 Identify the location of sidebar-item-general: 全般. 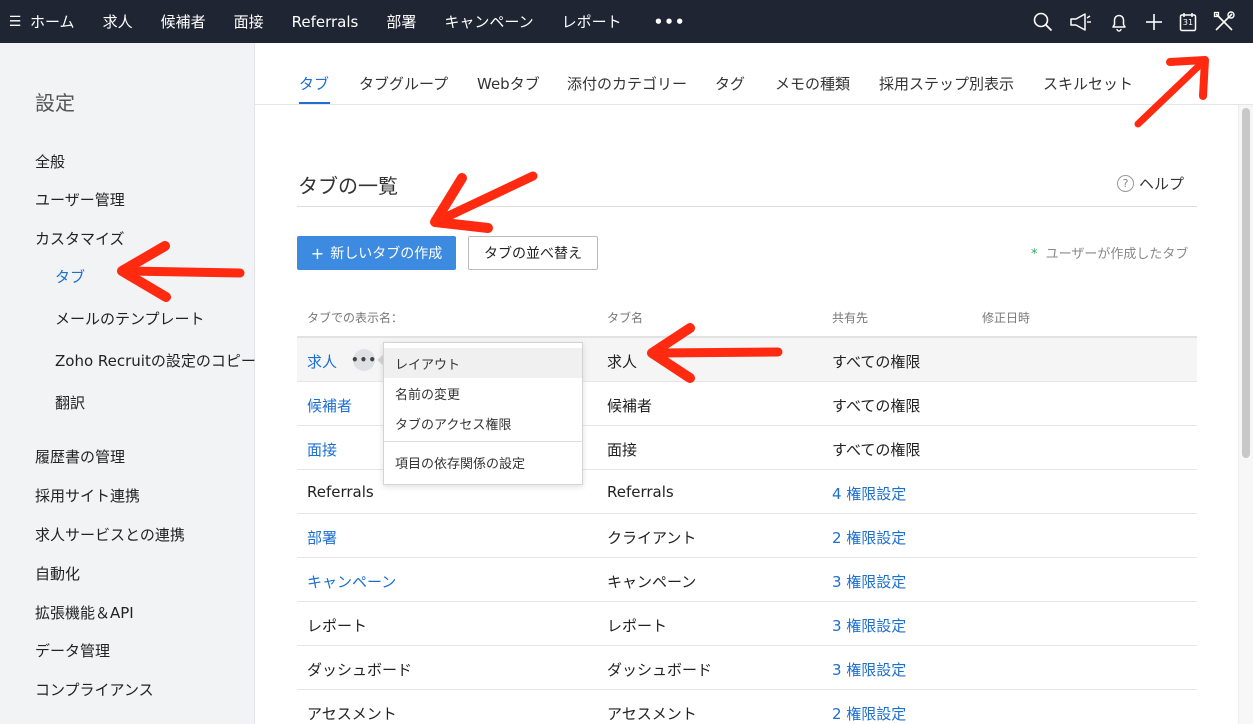
(50, 161).